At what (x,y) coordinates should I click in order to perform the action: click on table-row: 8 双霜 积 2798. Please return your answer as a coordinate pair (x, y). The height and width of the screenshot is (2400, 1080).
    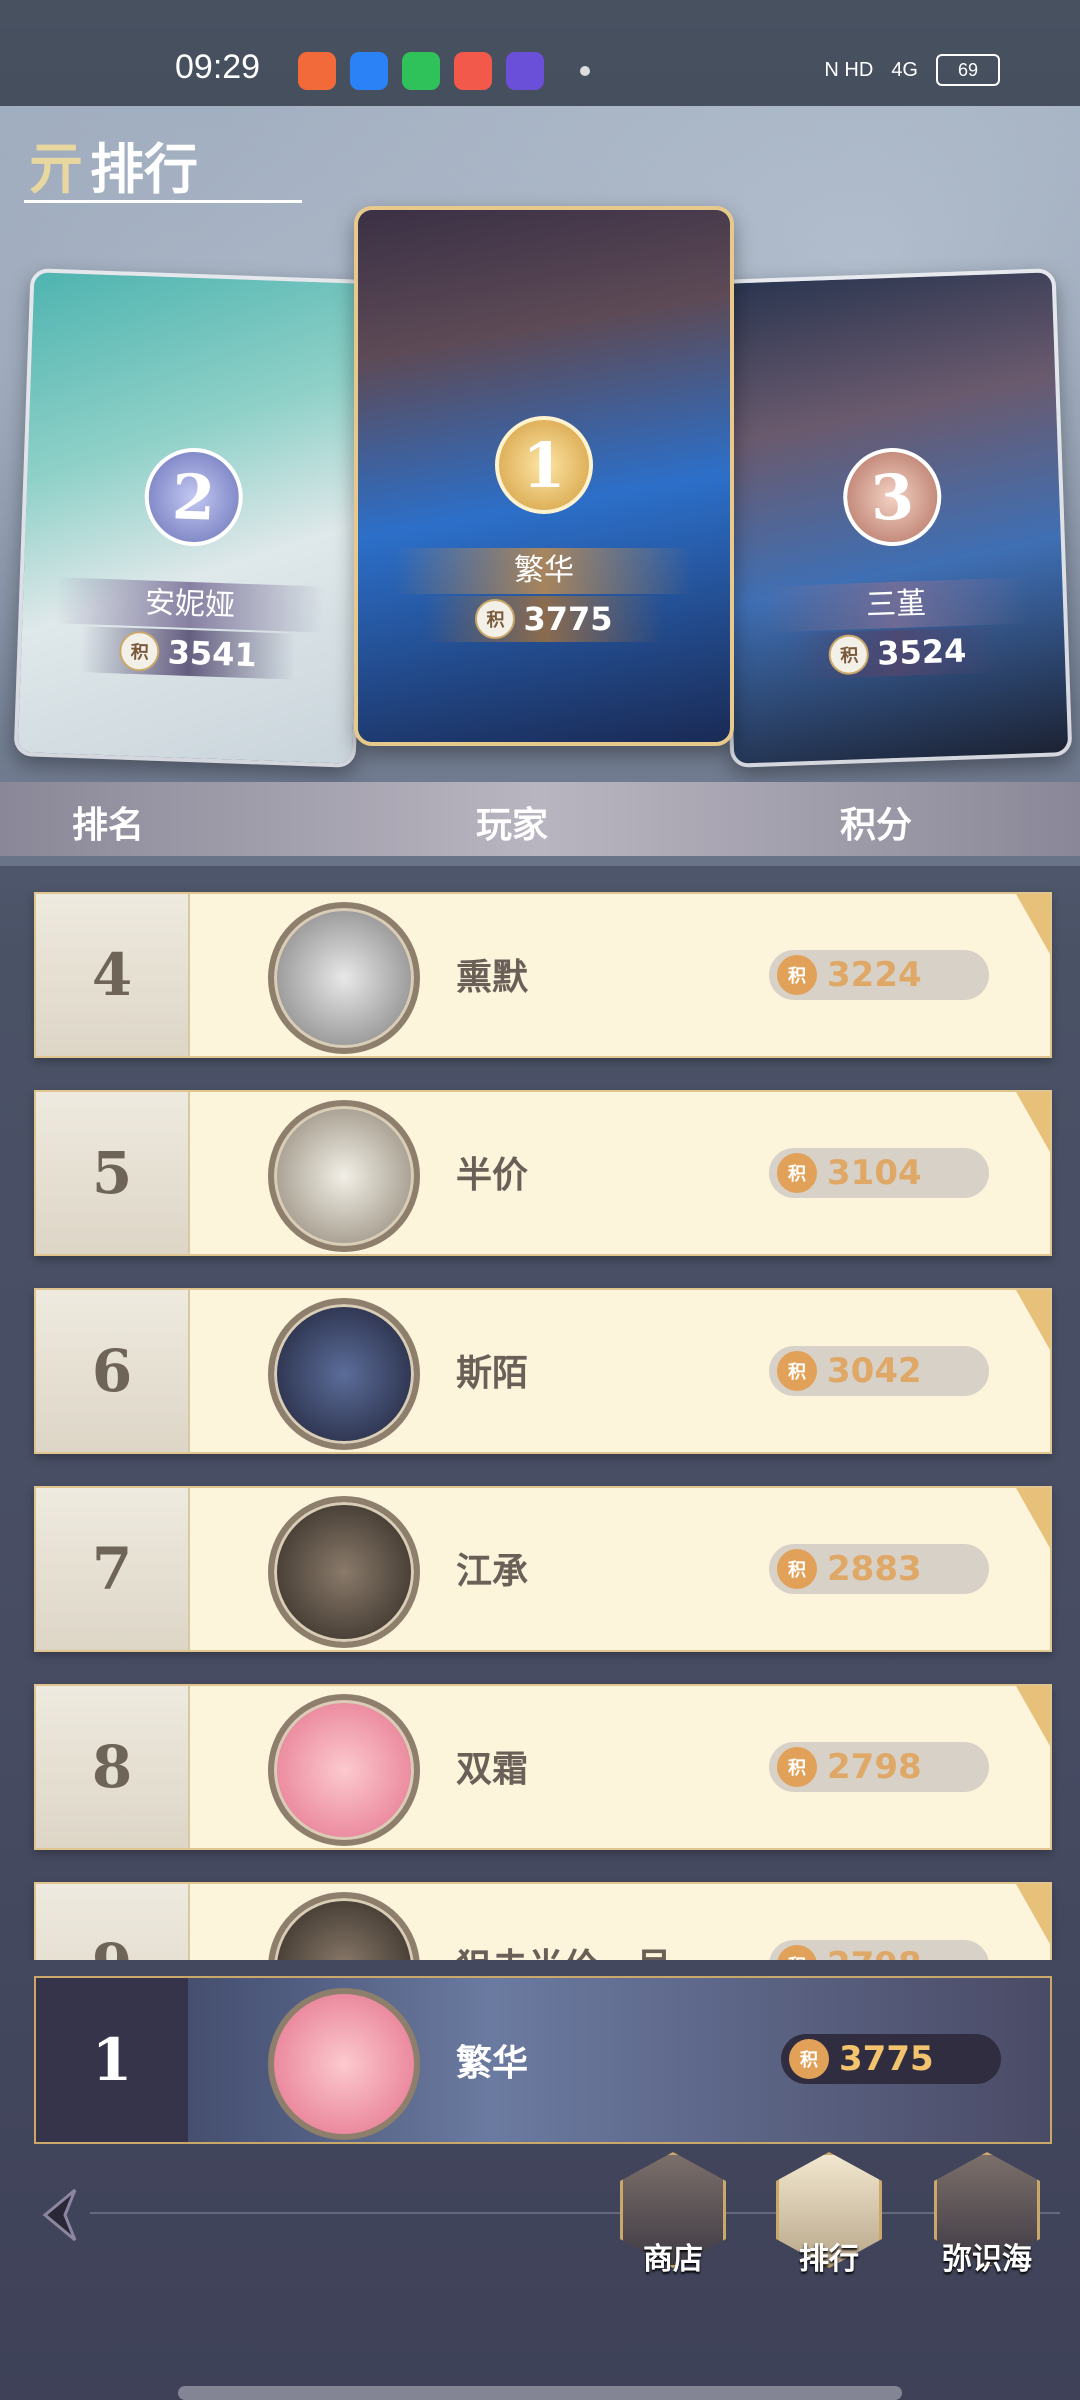
    Looking at the image, I should click on (543, 1767).